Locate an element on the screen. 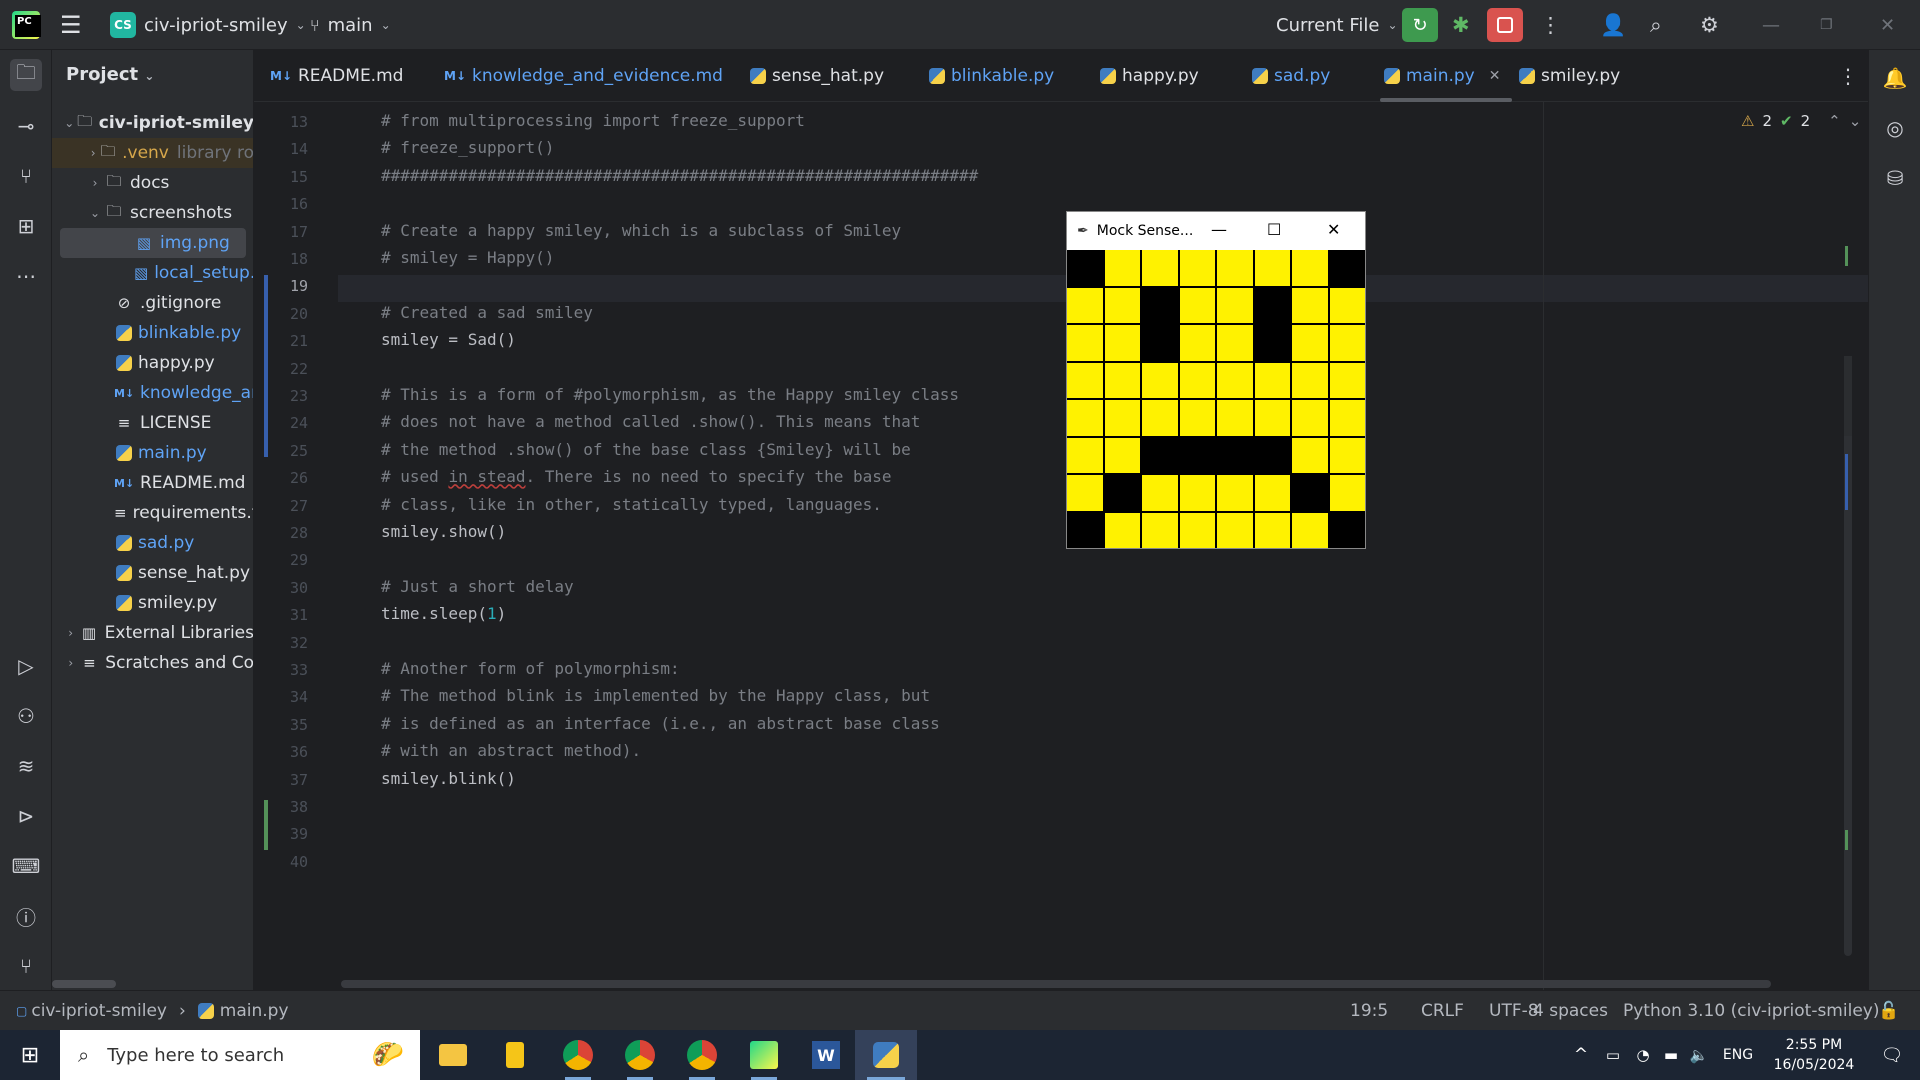  pull-requests-icon: ⑂ is located at coordinates (26, 176).